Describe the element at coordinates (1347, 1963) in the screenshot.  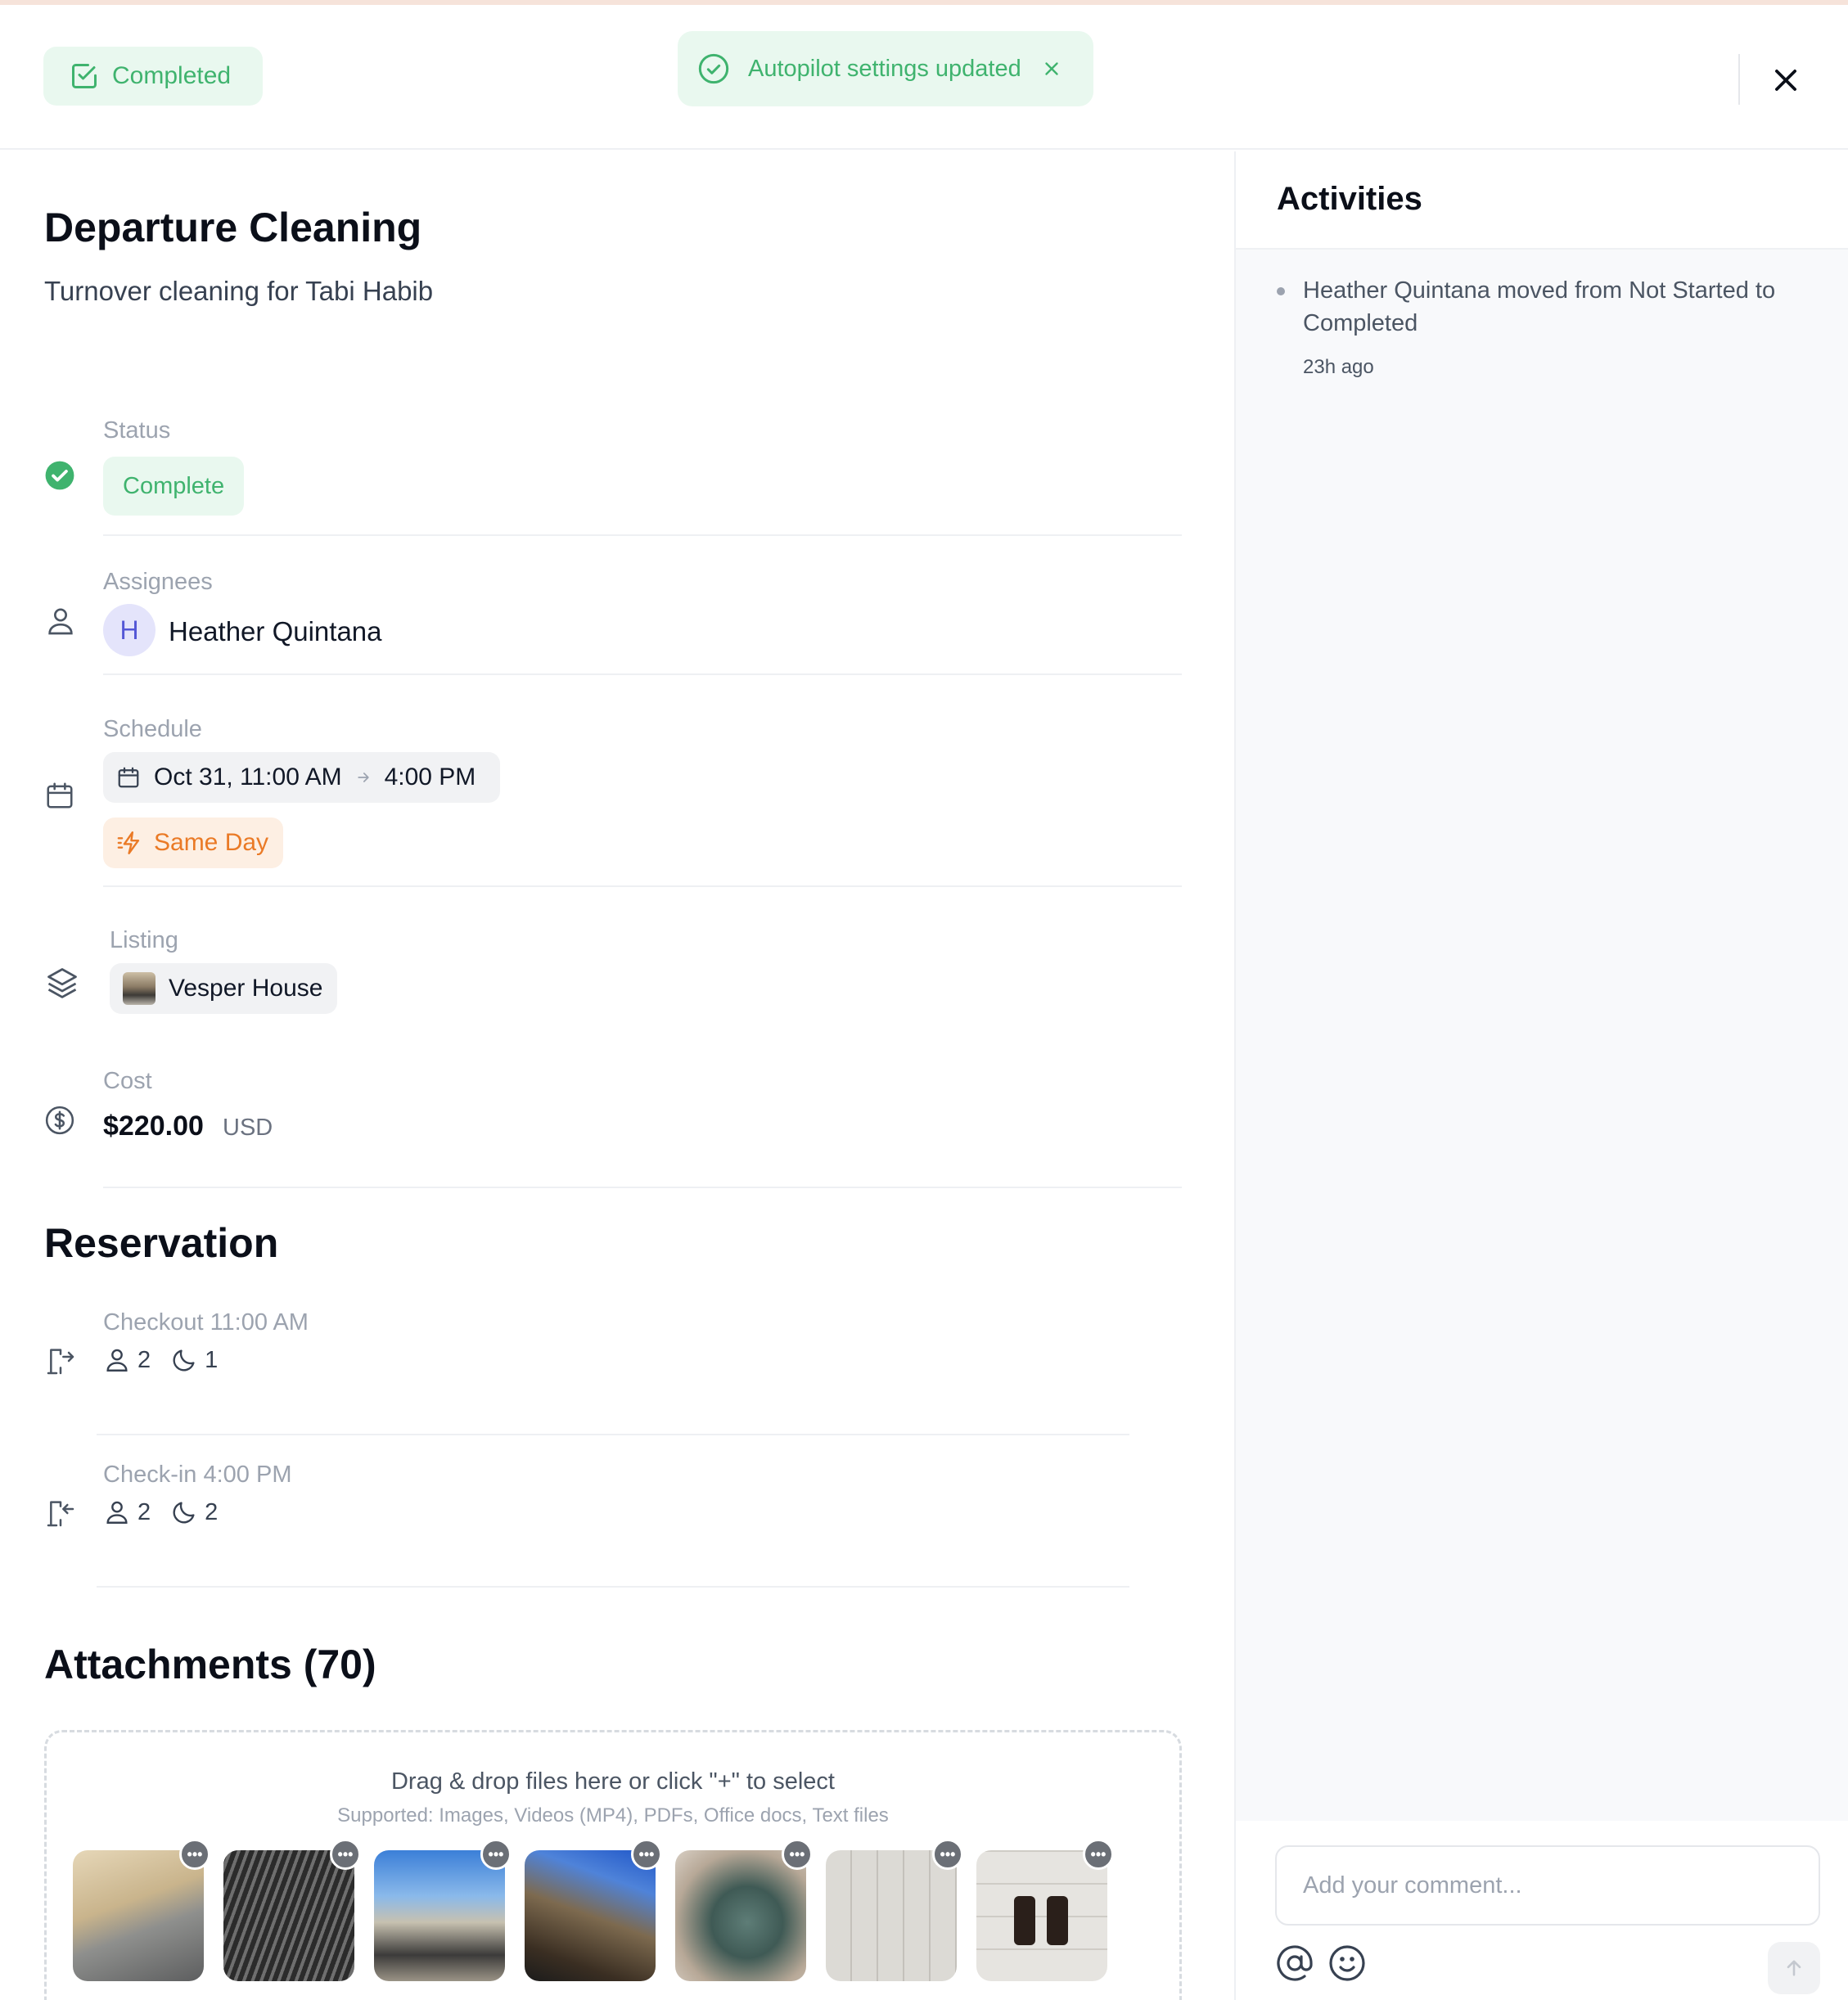
I see `emoji-icon` at that location.